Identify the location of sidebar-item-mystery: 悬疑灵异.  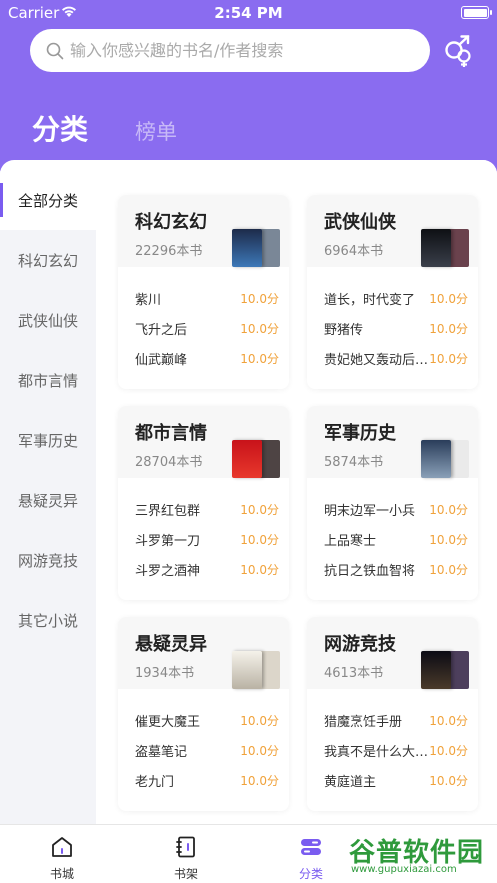
(48, 500).